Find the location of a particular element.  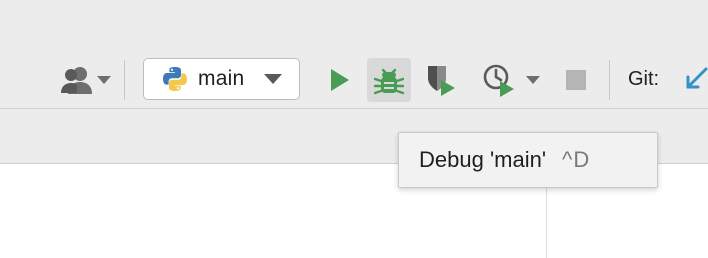

python-icon is located at coordinates (175, 79).